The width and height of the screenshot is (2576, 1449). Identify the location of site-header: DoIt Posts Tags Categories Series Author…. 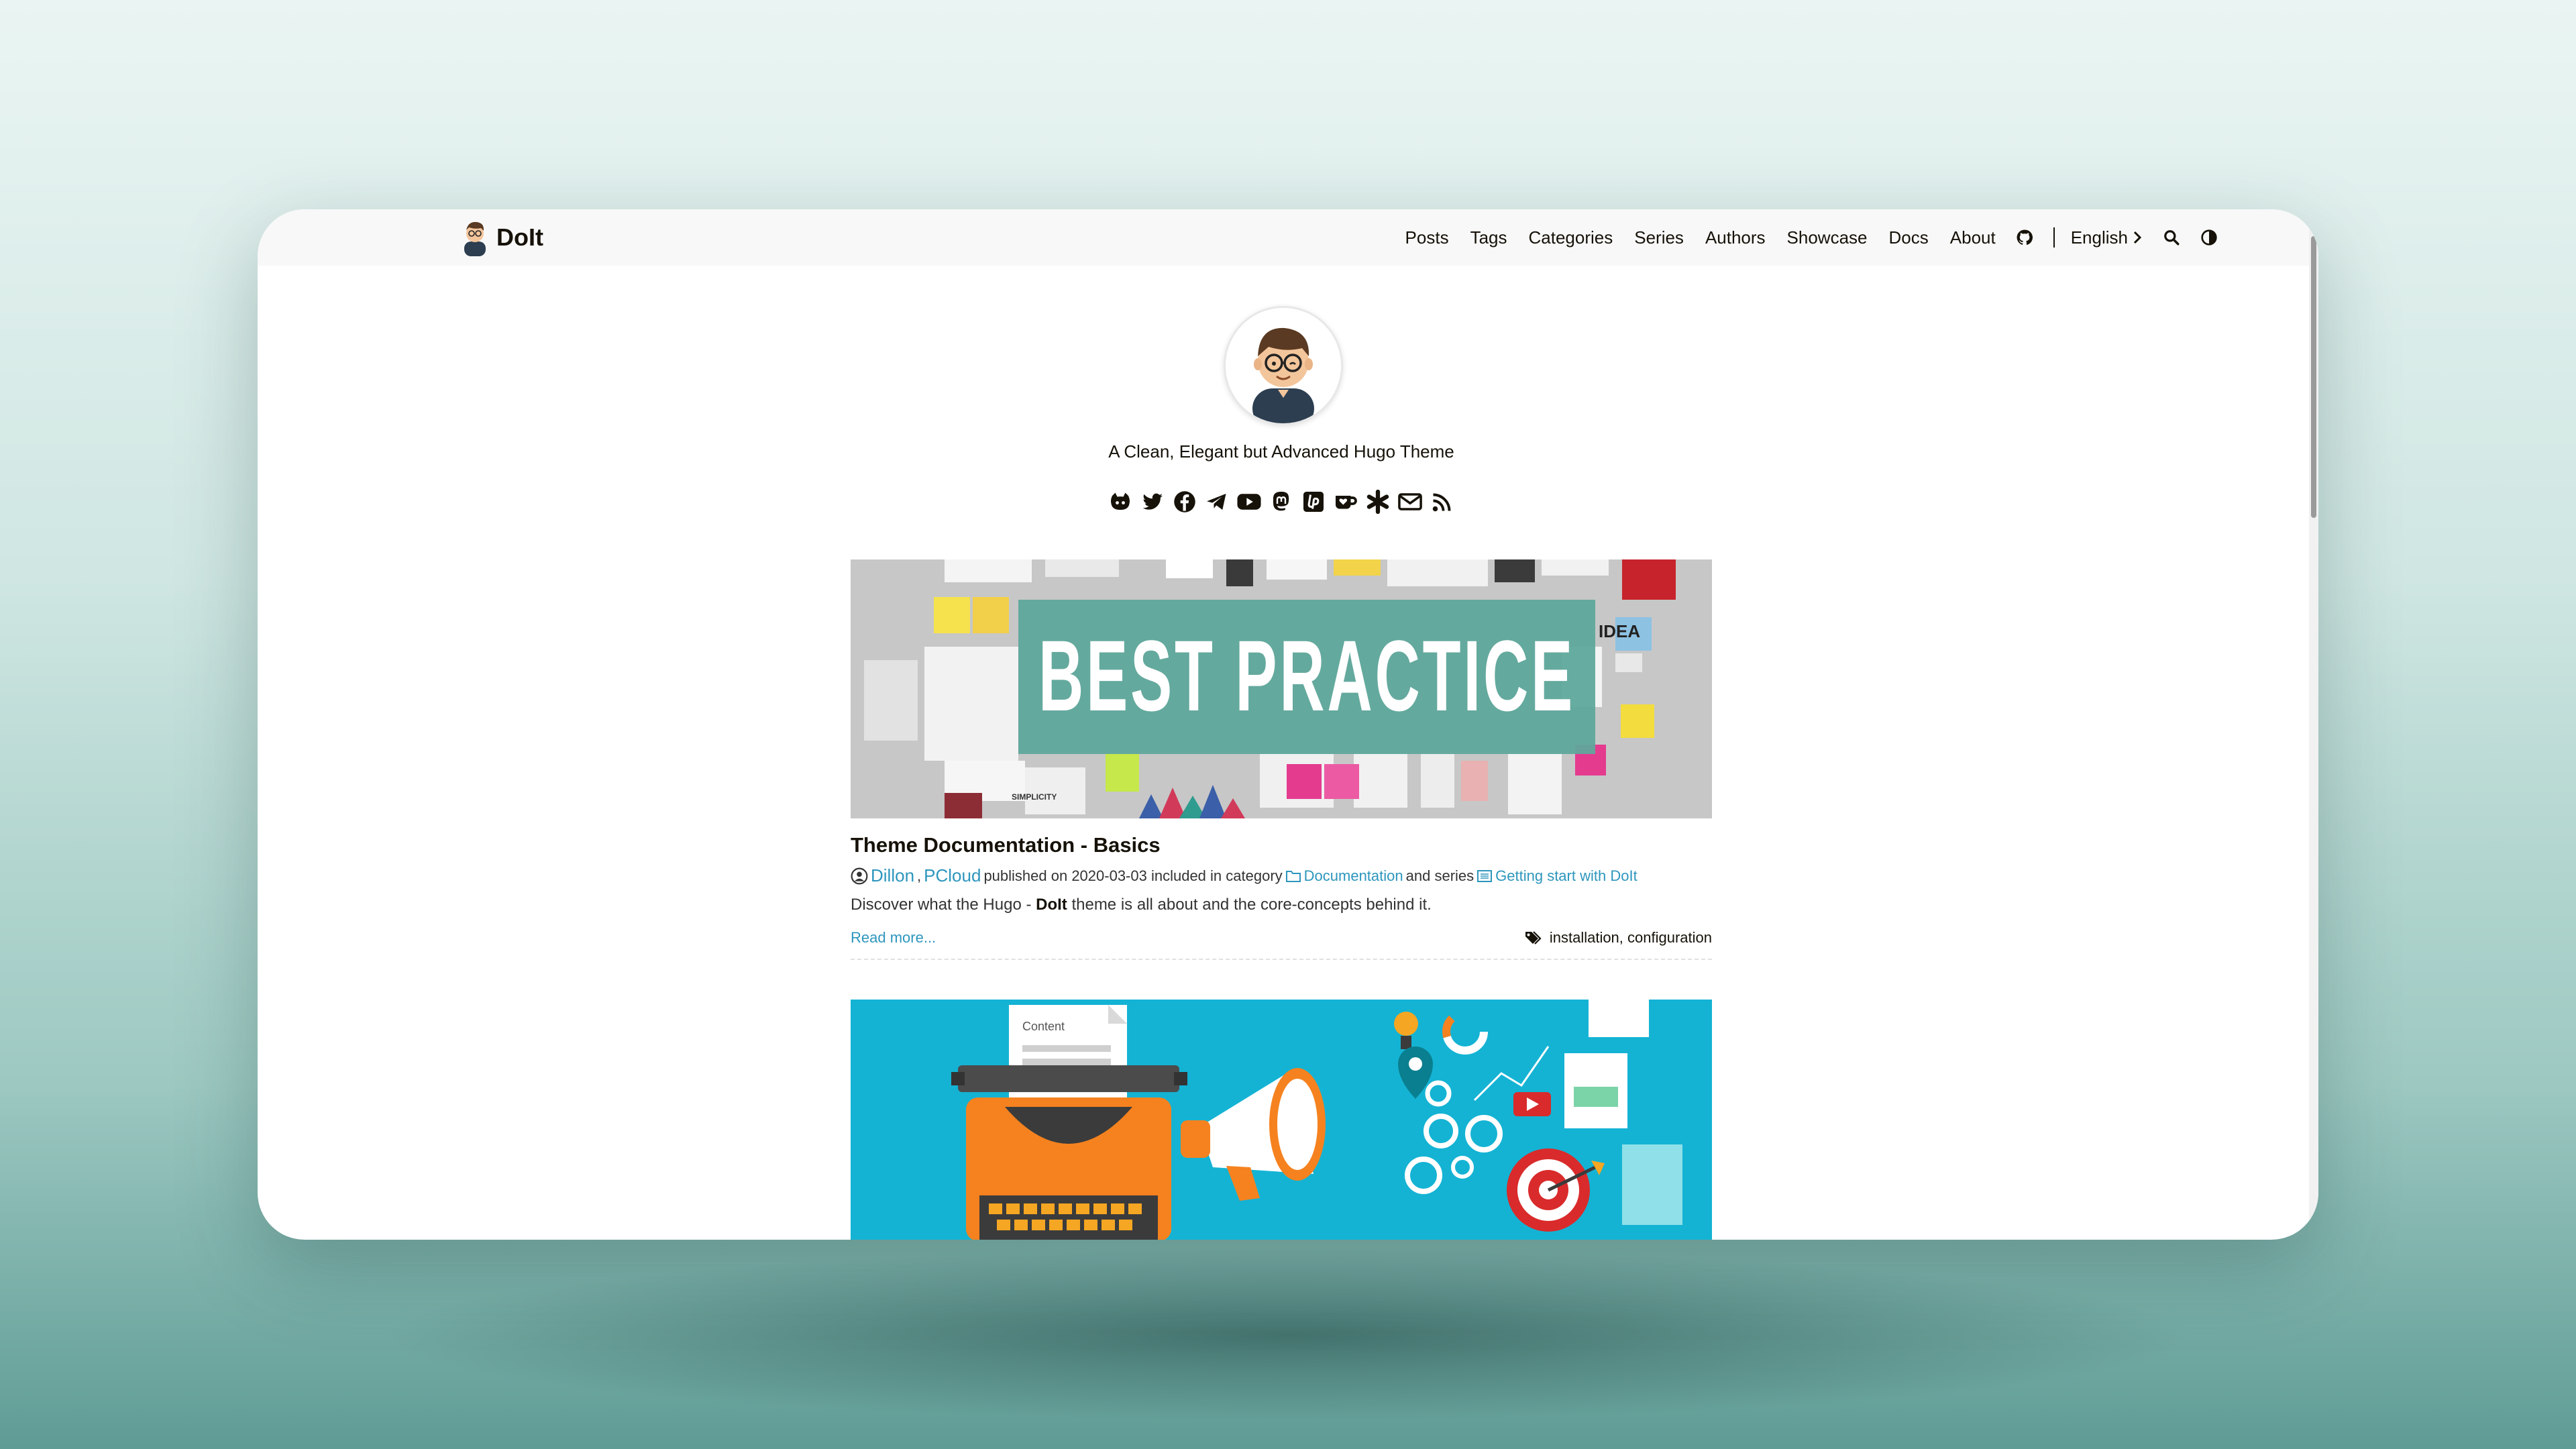
(1288, 237).